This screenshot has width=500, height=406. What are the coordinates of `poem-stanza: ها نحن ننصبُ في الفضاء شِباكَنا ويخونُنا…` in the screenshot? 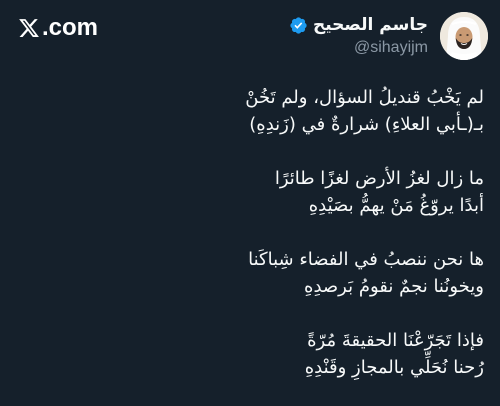 It's located at (250, 273).